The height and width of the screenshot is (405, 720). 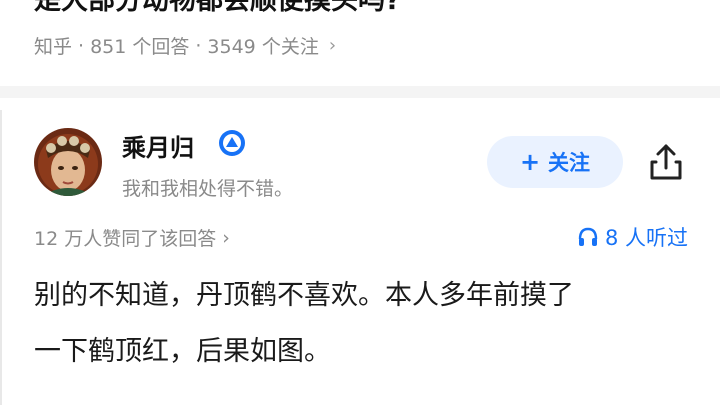 I want to click on listen-count: 8 人听过, so click(x=632, y=237).